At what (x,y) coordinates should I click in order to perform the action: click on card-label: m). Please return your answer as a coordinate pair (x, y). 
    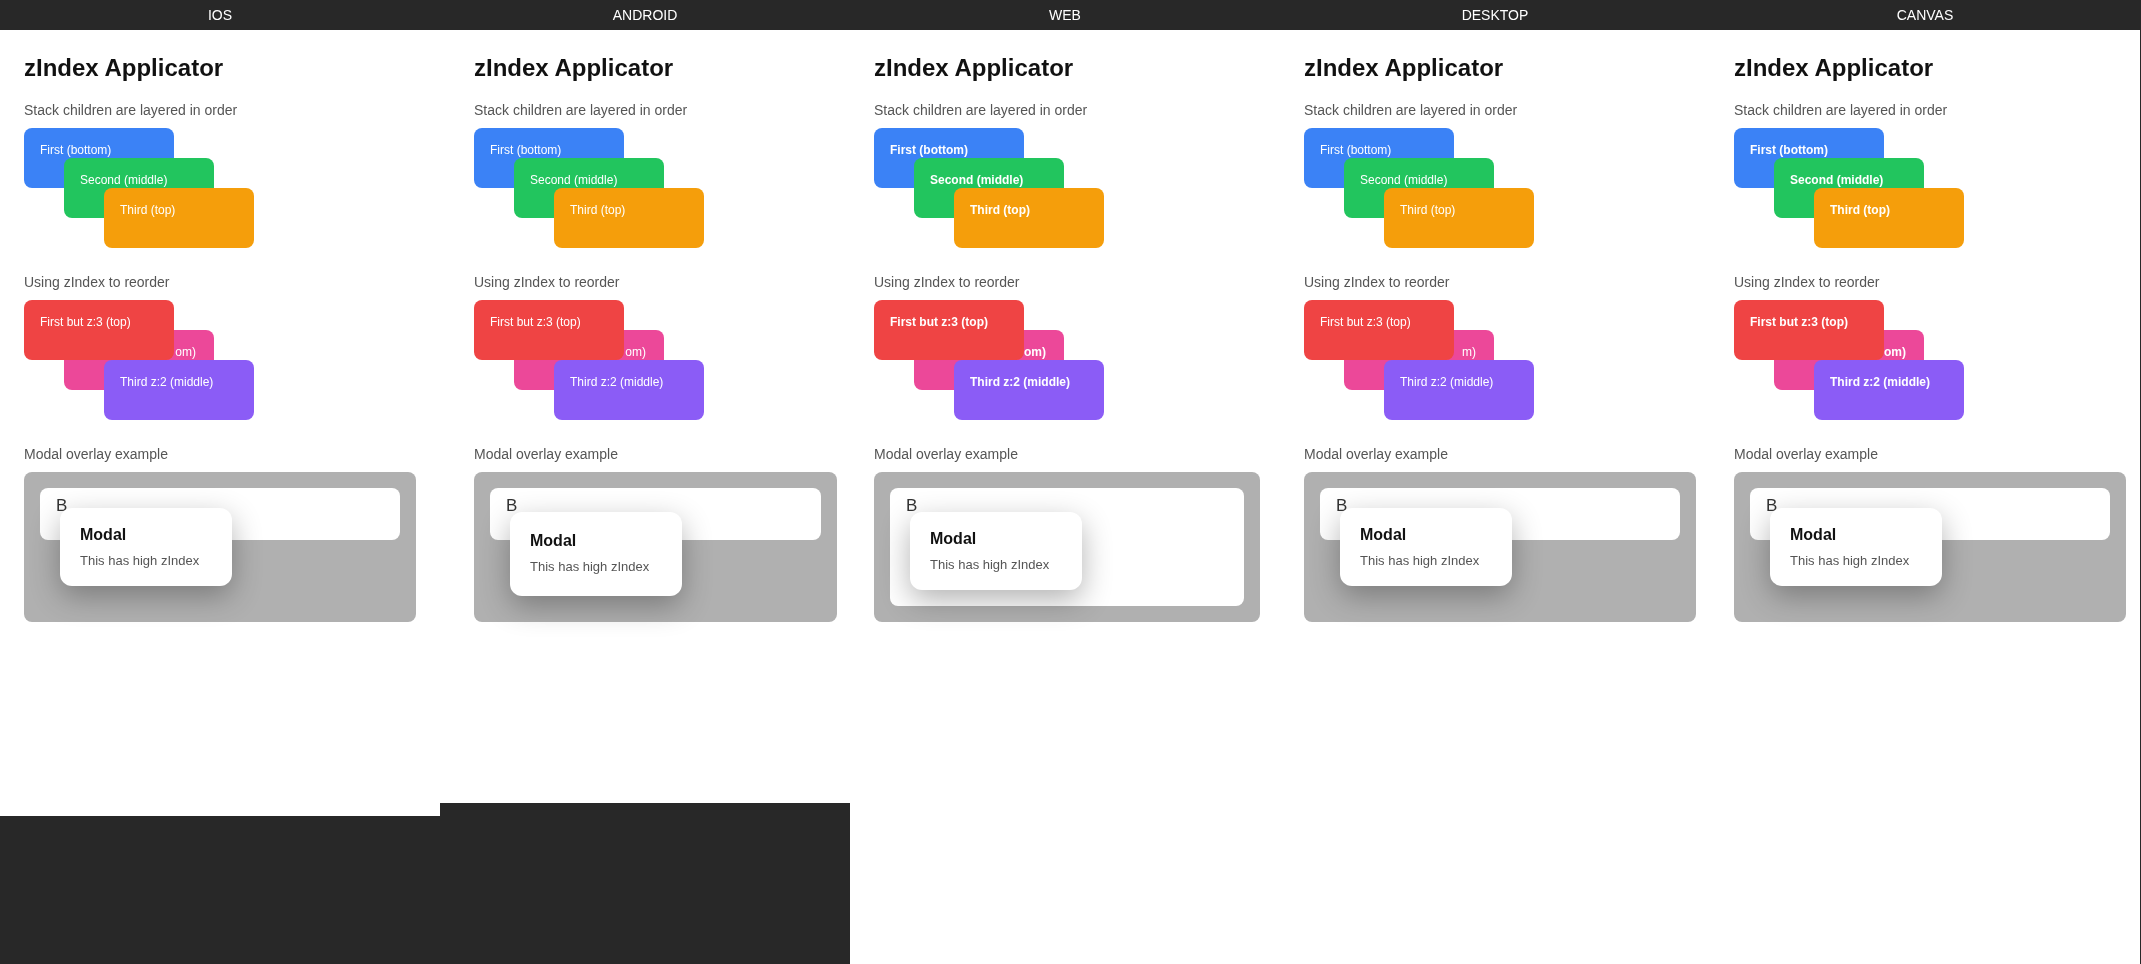
    Looking at the image, I should click on (1469, 352).